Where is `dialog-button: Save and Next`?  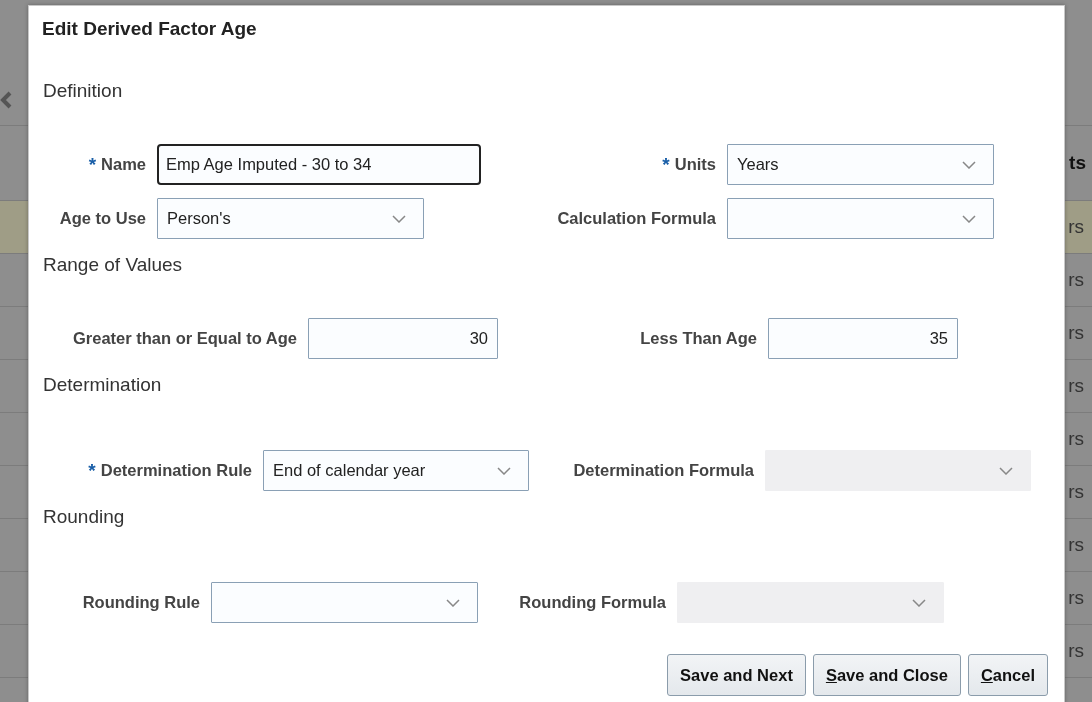
dialog-button: Save and Next is located at coordinates (736, 675).